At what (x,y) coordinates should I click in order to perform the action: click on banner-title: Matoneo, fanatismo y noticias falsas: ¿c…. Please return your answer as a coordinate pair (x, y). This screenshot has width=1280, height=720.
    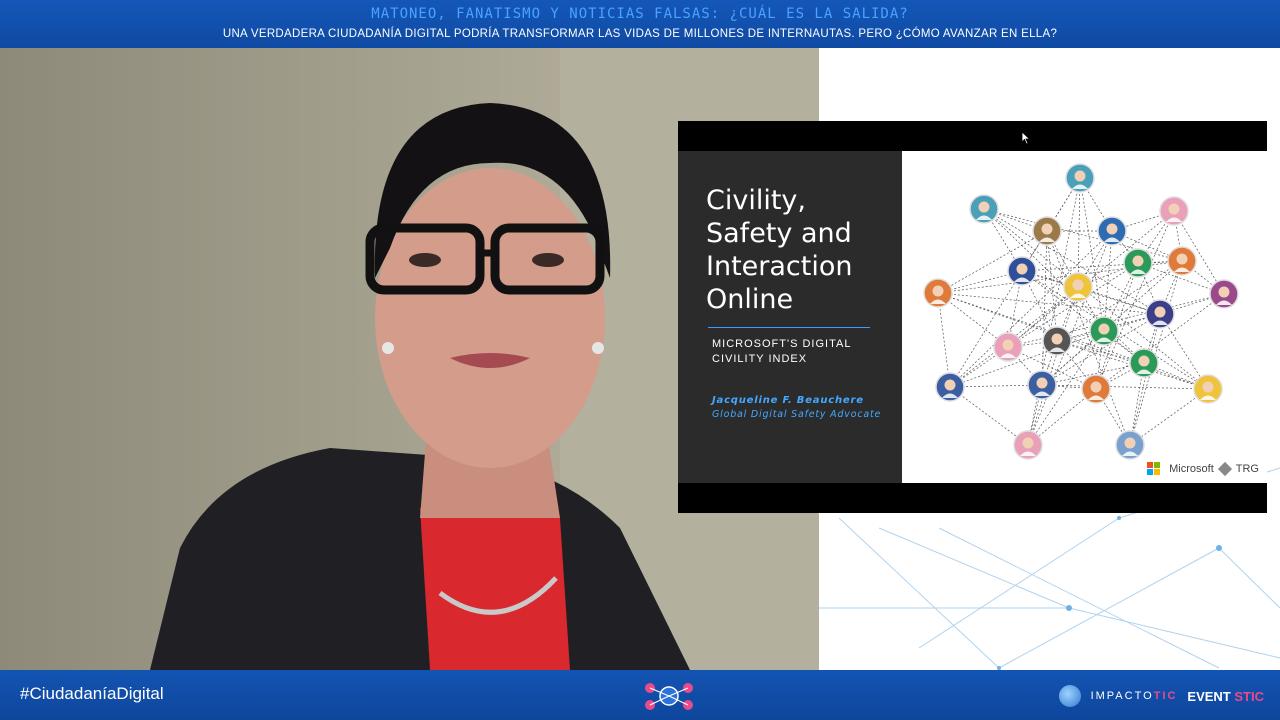
    Looking at the image, I should click on (640, 14).